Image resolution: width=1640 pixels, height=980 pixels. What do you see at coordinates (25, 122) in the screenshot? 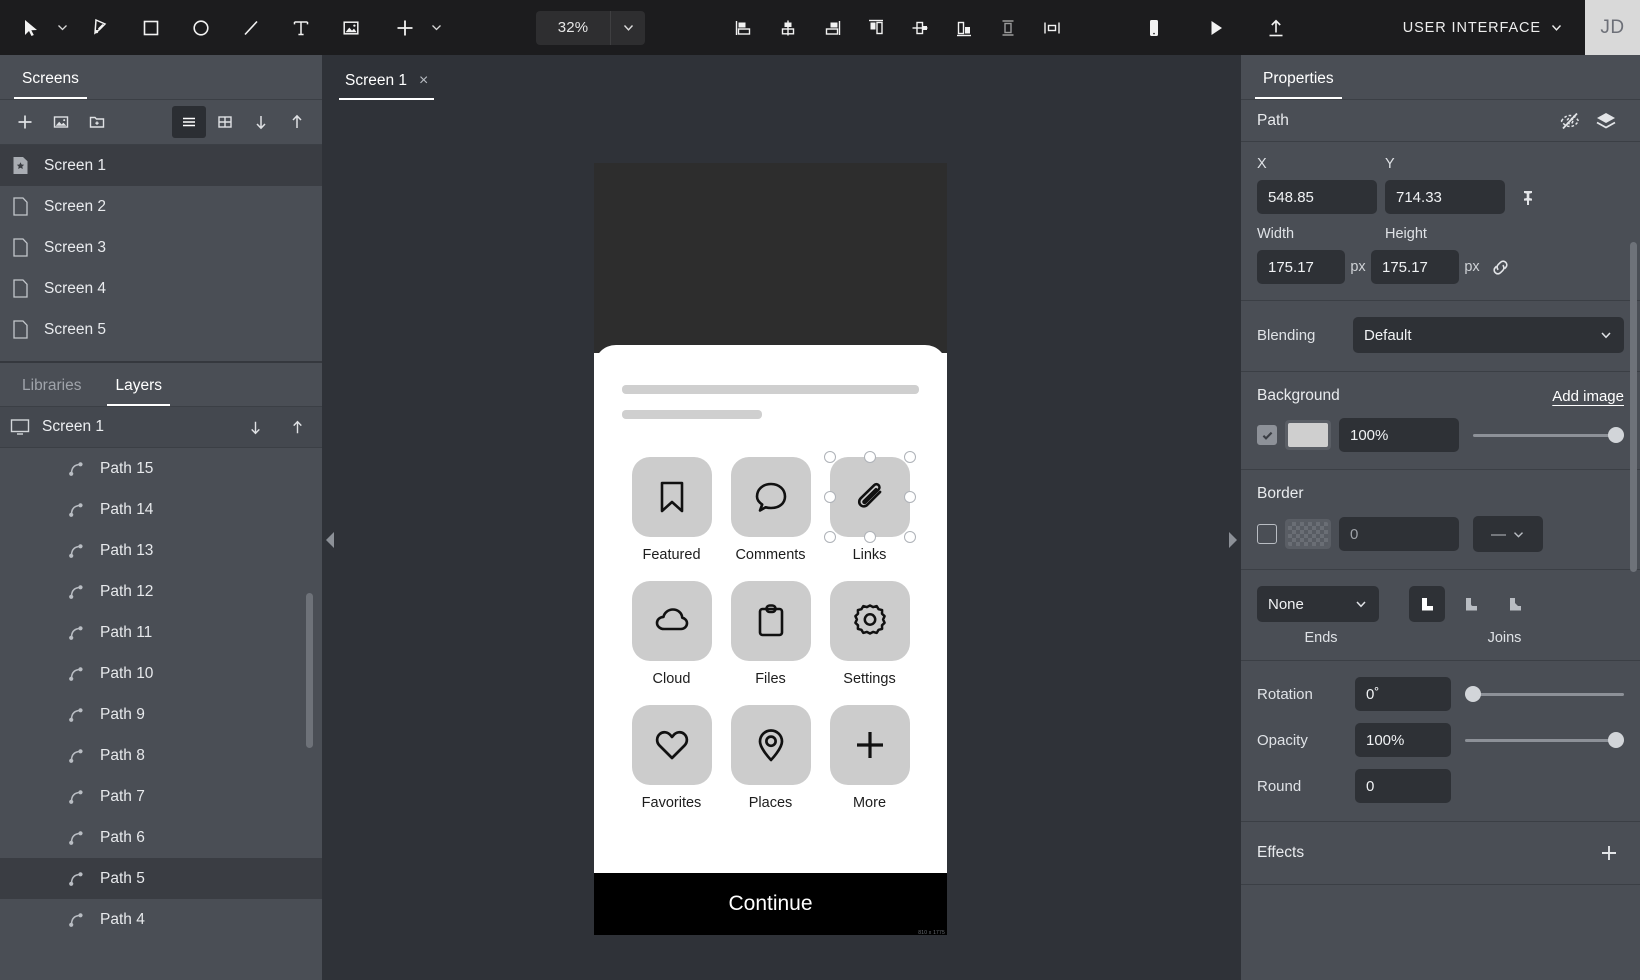
I see `add-screen-button` at bounding box center [25, 122].